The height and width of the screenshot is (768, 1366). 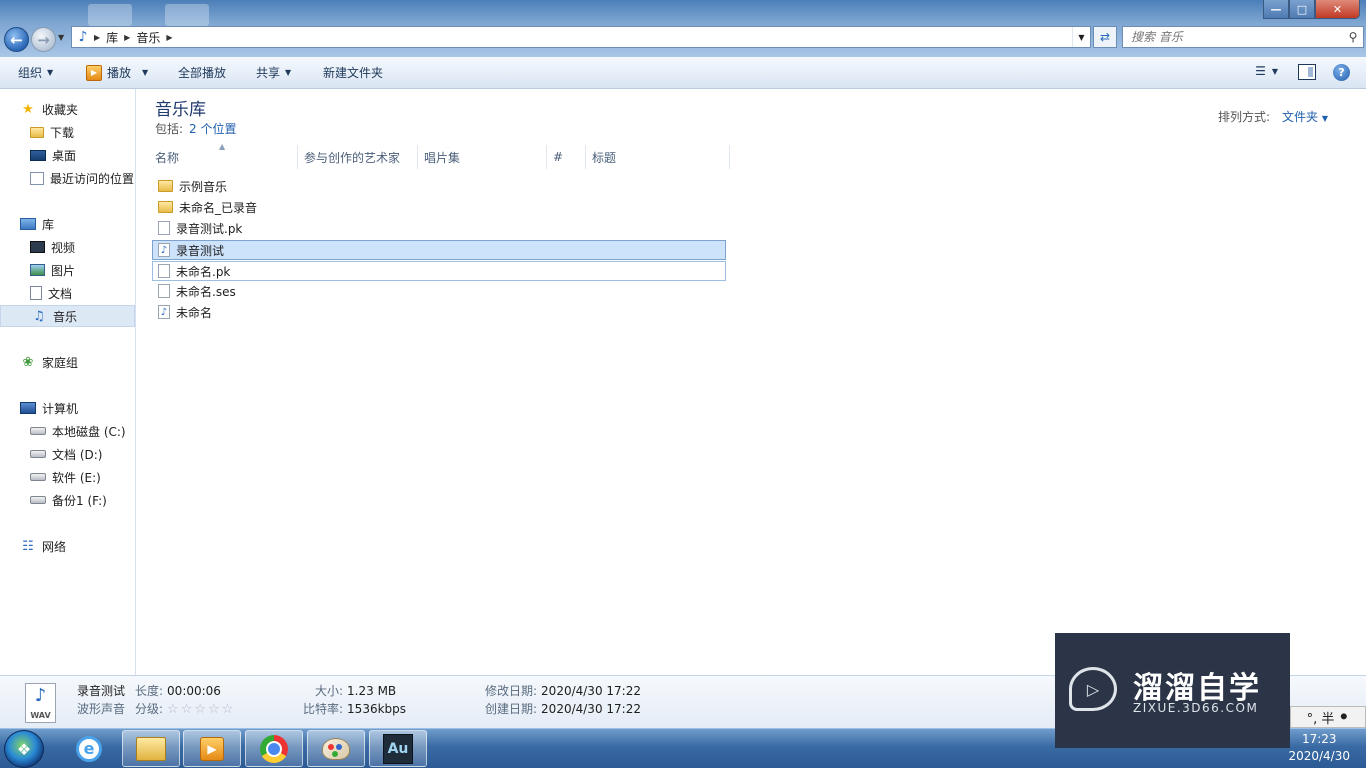 I want to click on file-row: 未命名.ses, so click(x=439, y=291).